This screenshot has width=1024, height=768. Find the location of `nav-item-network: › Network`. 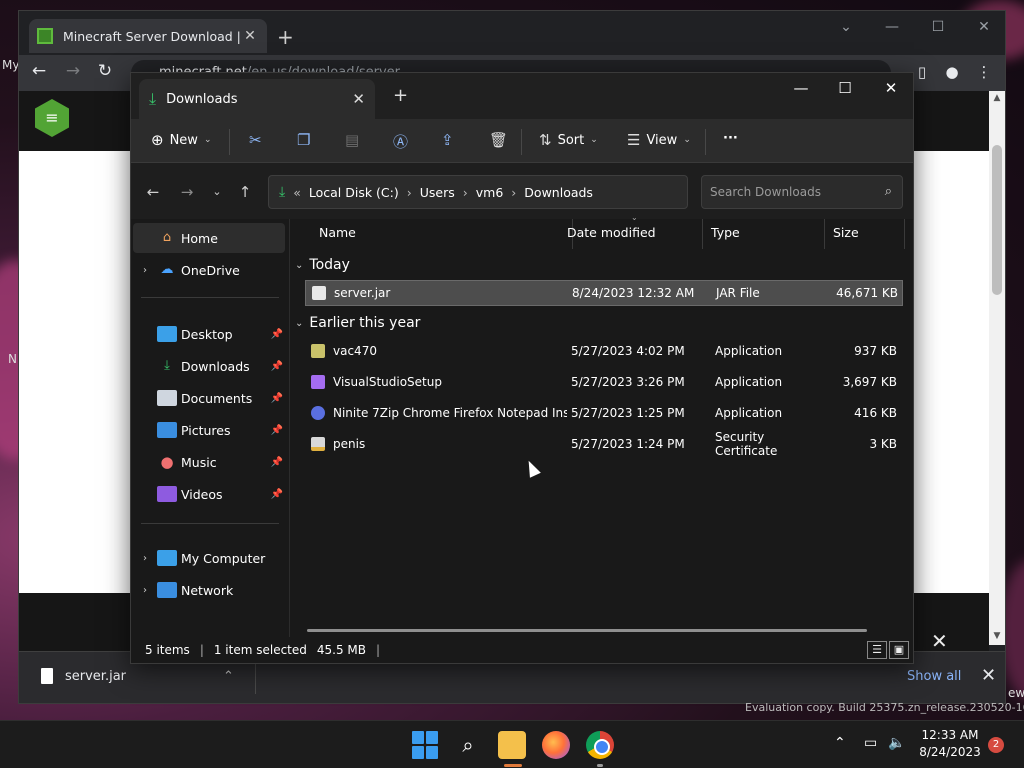

nav-item-network: › Network is located at coordinates (209, 590).